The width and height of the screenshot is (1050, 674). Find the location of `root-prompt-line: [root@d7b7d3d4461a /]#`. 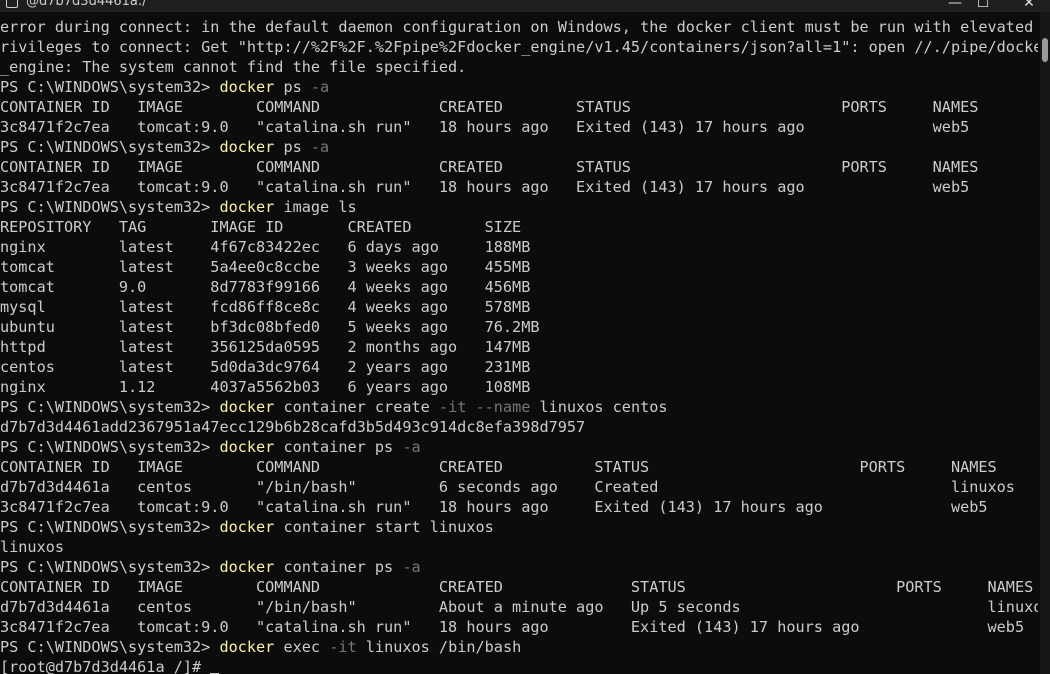

root-prompt-line: [root@d7b7d3d4461a /]# is located at coordinates (519, 665).